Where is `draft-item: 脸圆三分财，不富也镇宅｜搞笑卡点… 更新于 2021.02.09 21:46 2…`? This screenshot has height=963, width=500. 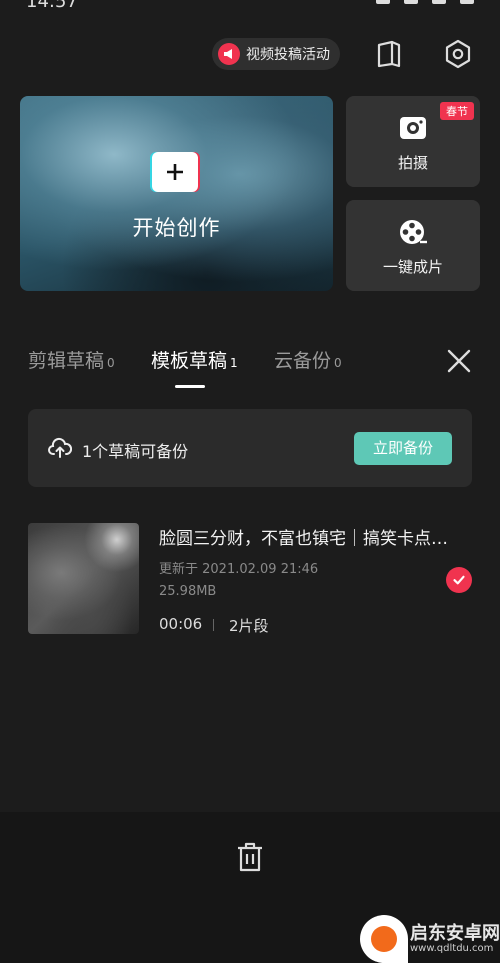
draft-item: 脸圆三分财，不富也镇宅｜搞笑卡点… 更新于 2021.02.09 21:46 2… is located at coordinates (250, 579).